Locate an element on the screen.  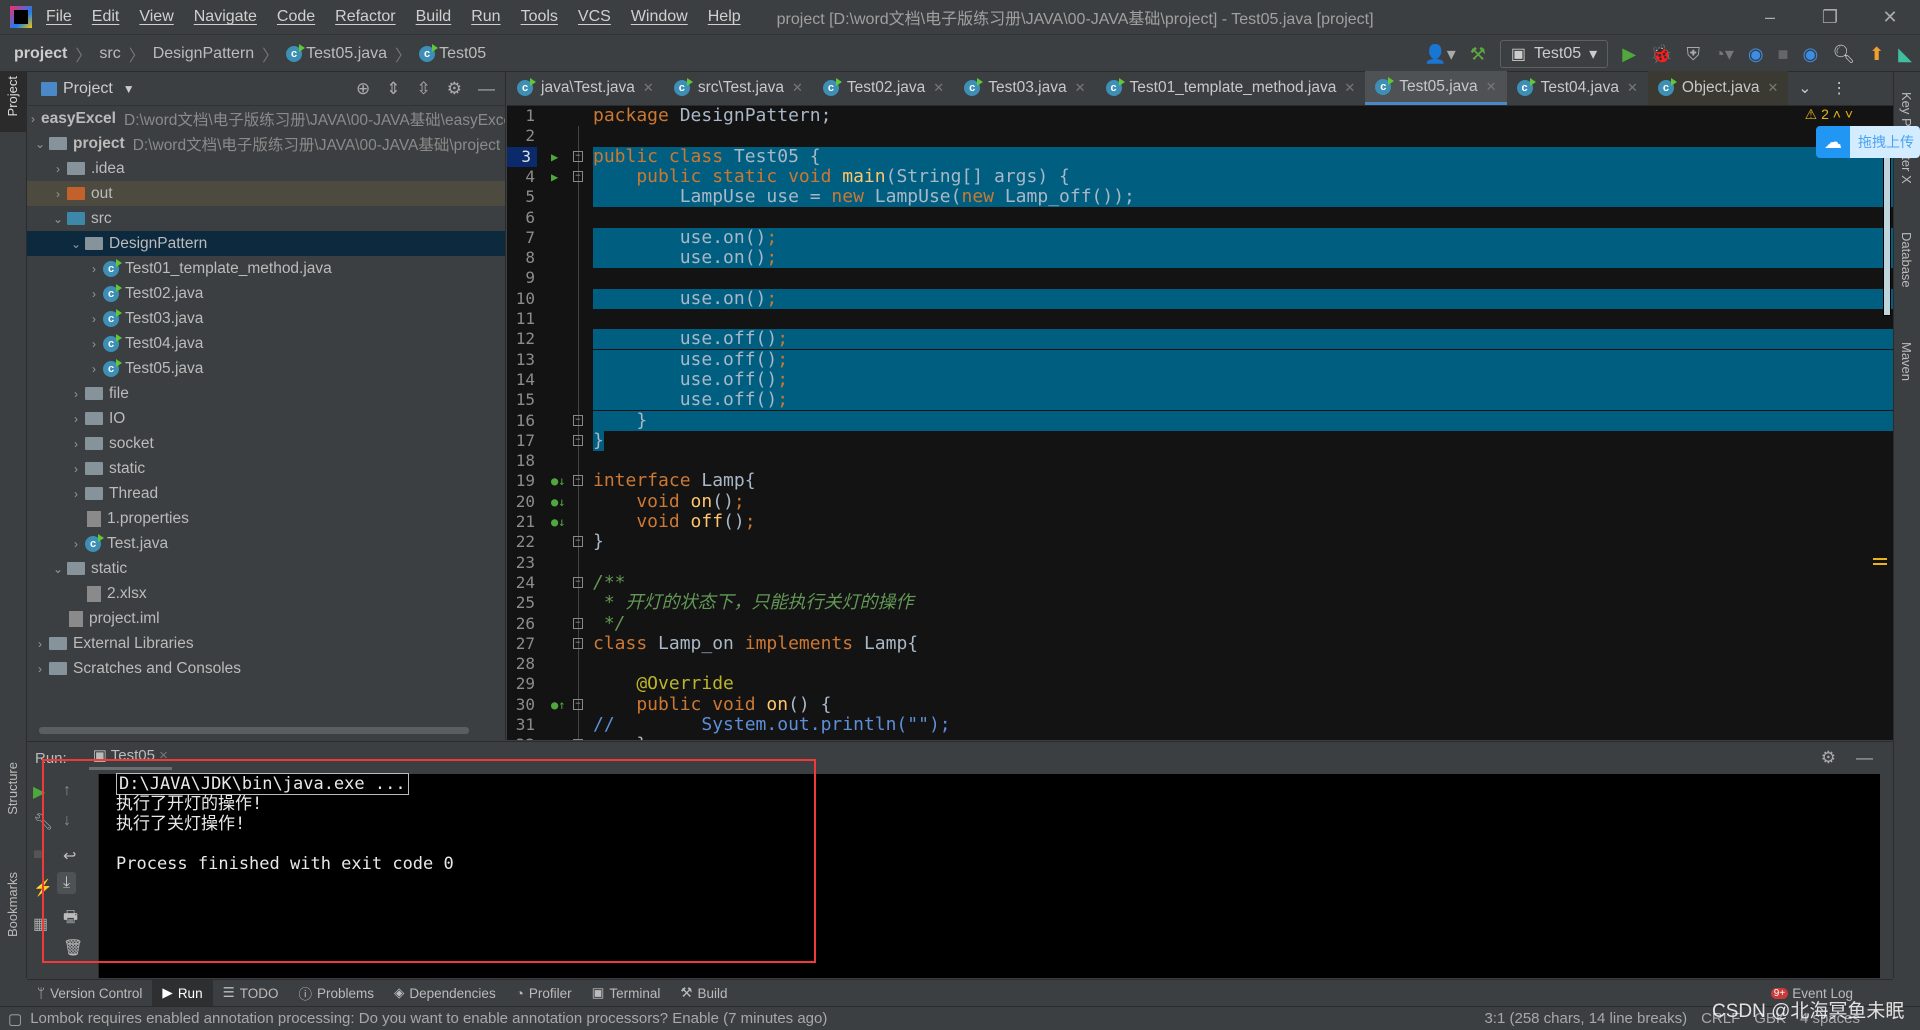
stop-icon: ■ is located at coordinates (1783, 54).